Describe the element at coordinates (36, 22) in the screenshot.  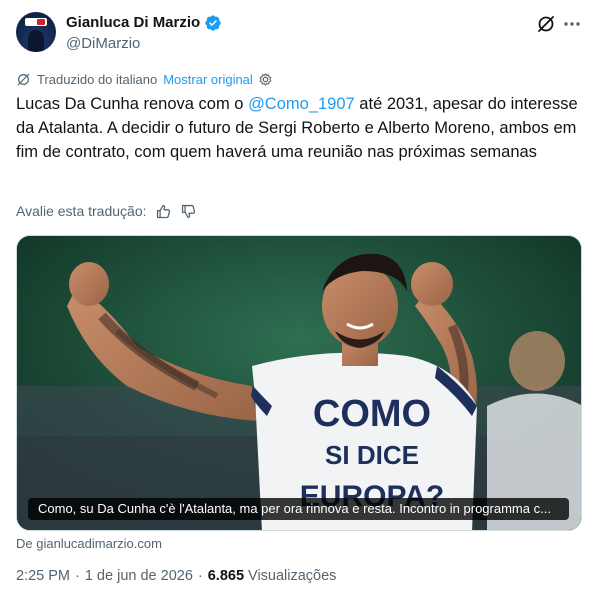
I see `sky-sport-logo` at that location.